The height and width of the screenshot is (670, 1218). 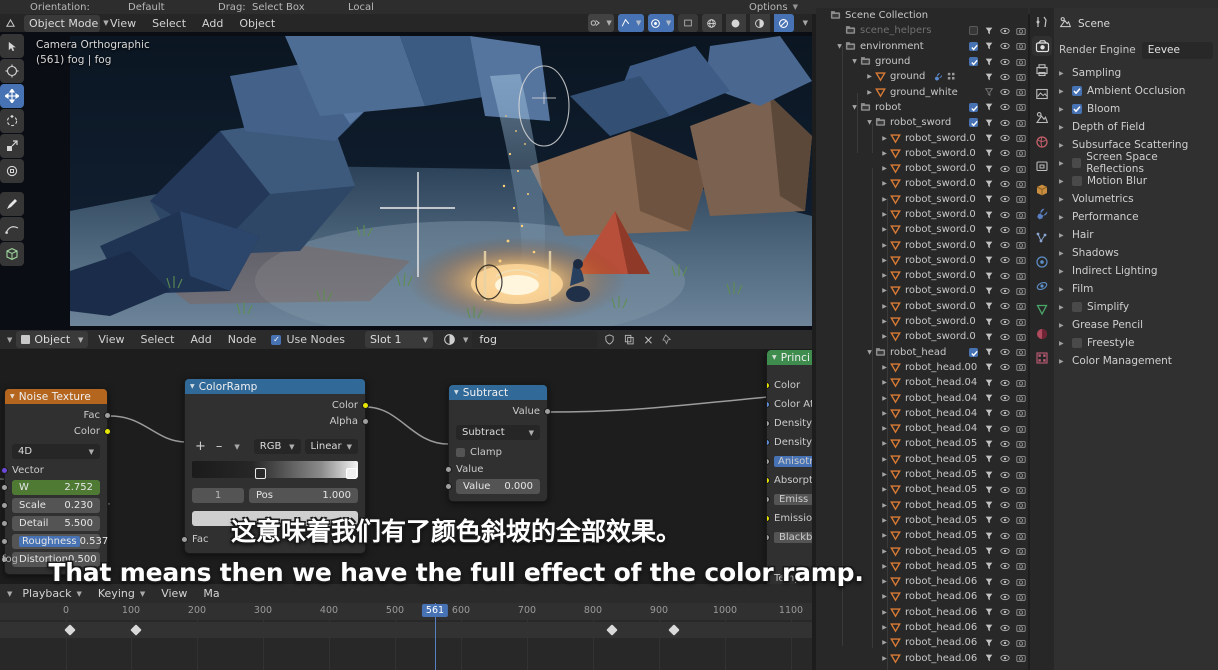 What do you see at coordinates (212, 23) in the screenshot?
I see `menu-add: Add` at bounding box center [212, 23].